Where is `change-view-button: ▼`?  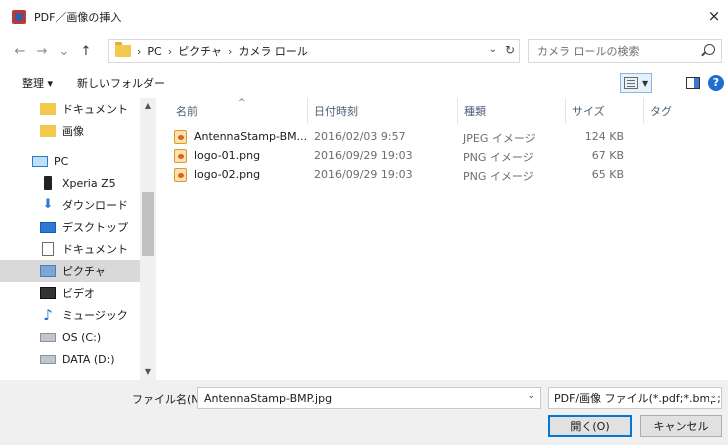 change-view-button: ▼ is located at coordinates (636, 83).